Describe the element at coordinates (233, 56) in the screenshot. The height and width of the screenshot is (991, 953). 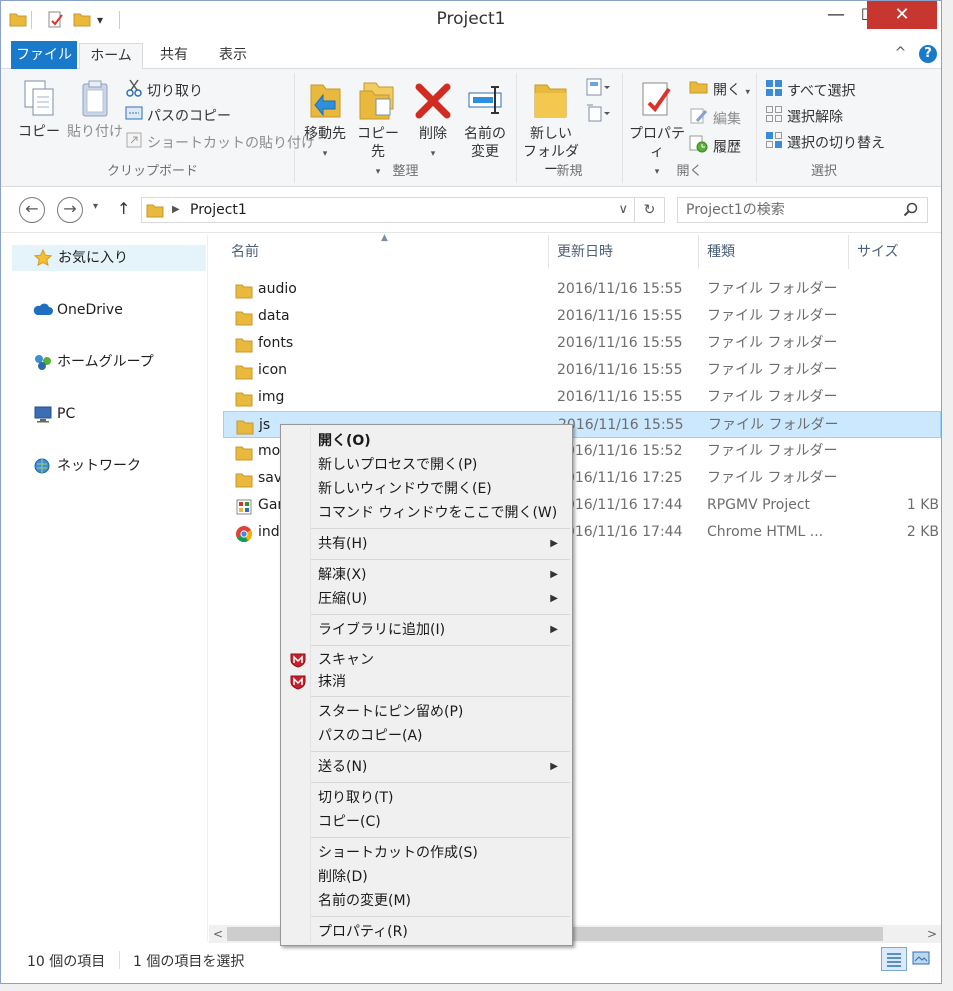
I see `tab-view: 表示` at that location.